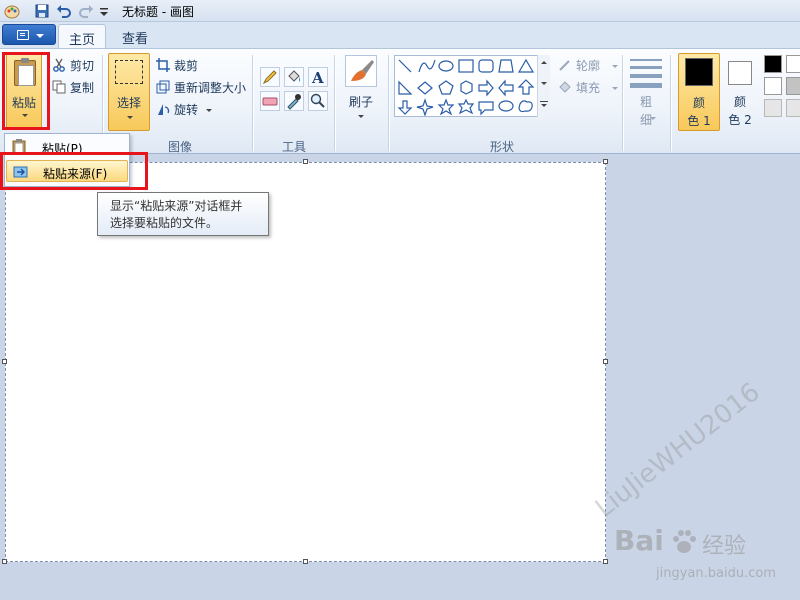  What do you see at coordinates (740, 120) in the screenshot?
I see `color2-label-2: 色 2` at bounding box center [740, 120].